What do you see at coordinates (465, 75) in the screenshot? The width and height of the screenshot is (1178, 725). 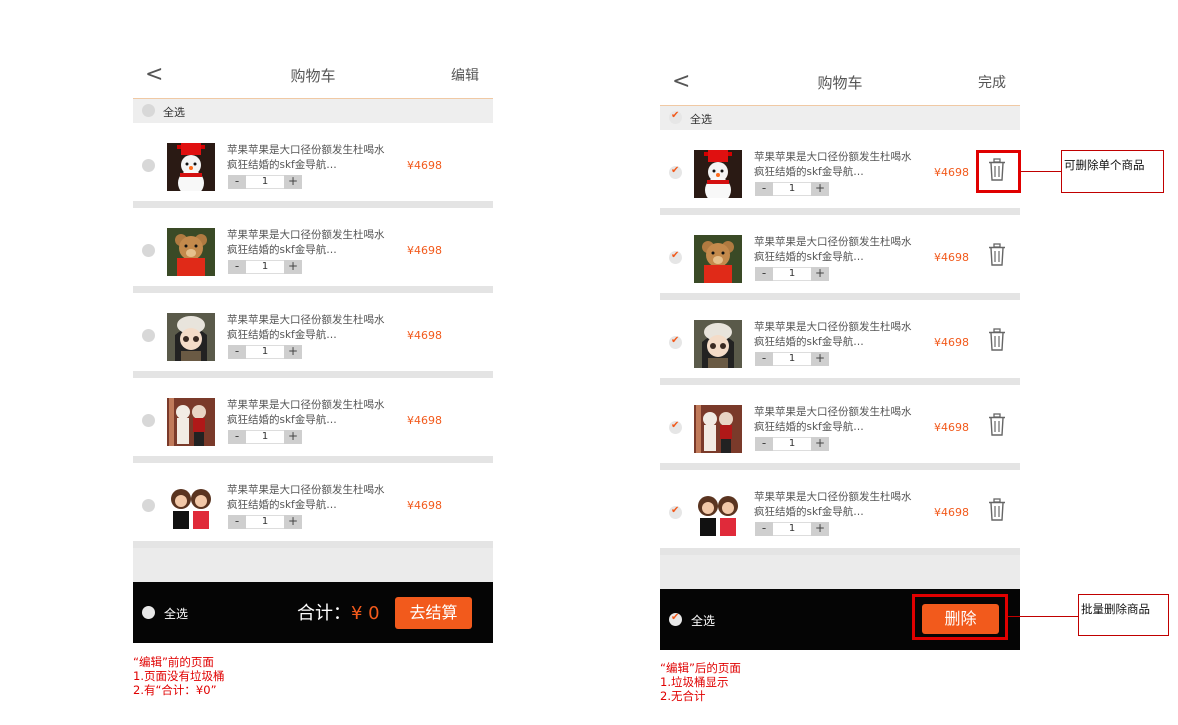 I see `edit-button: 编辑` at bounding box center [465, 75].